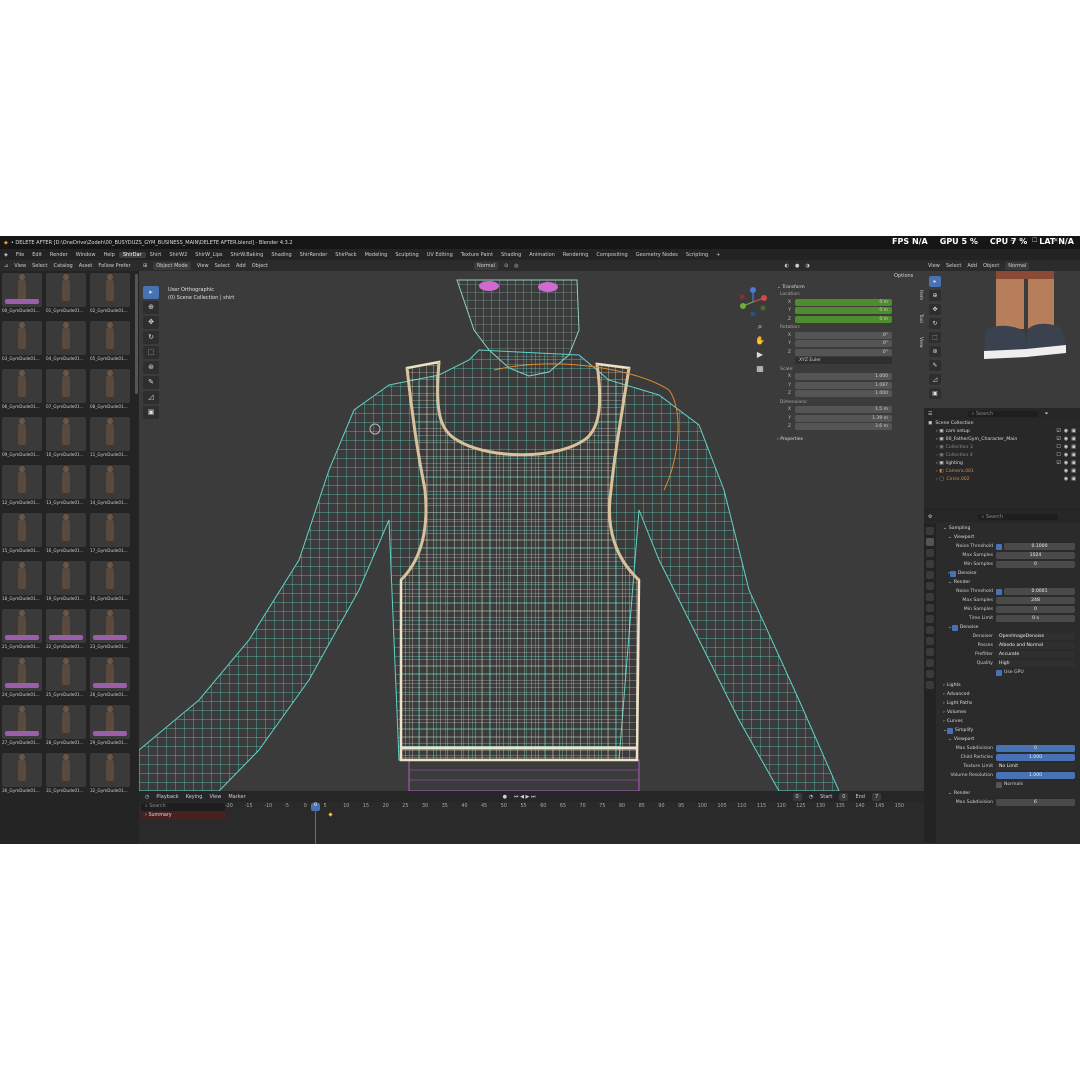  Describe the element at coordinates (876, 796) in the screenshot. I see `end-frame-field: 7` at that location.